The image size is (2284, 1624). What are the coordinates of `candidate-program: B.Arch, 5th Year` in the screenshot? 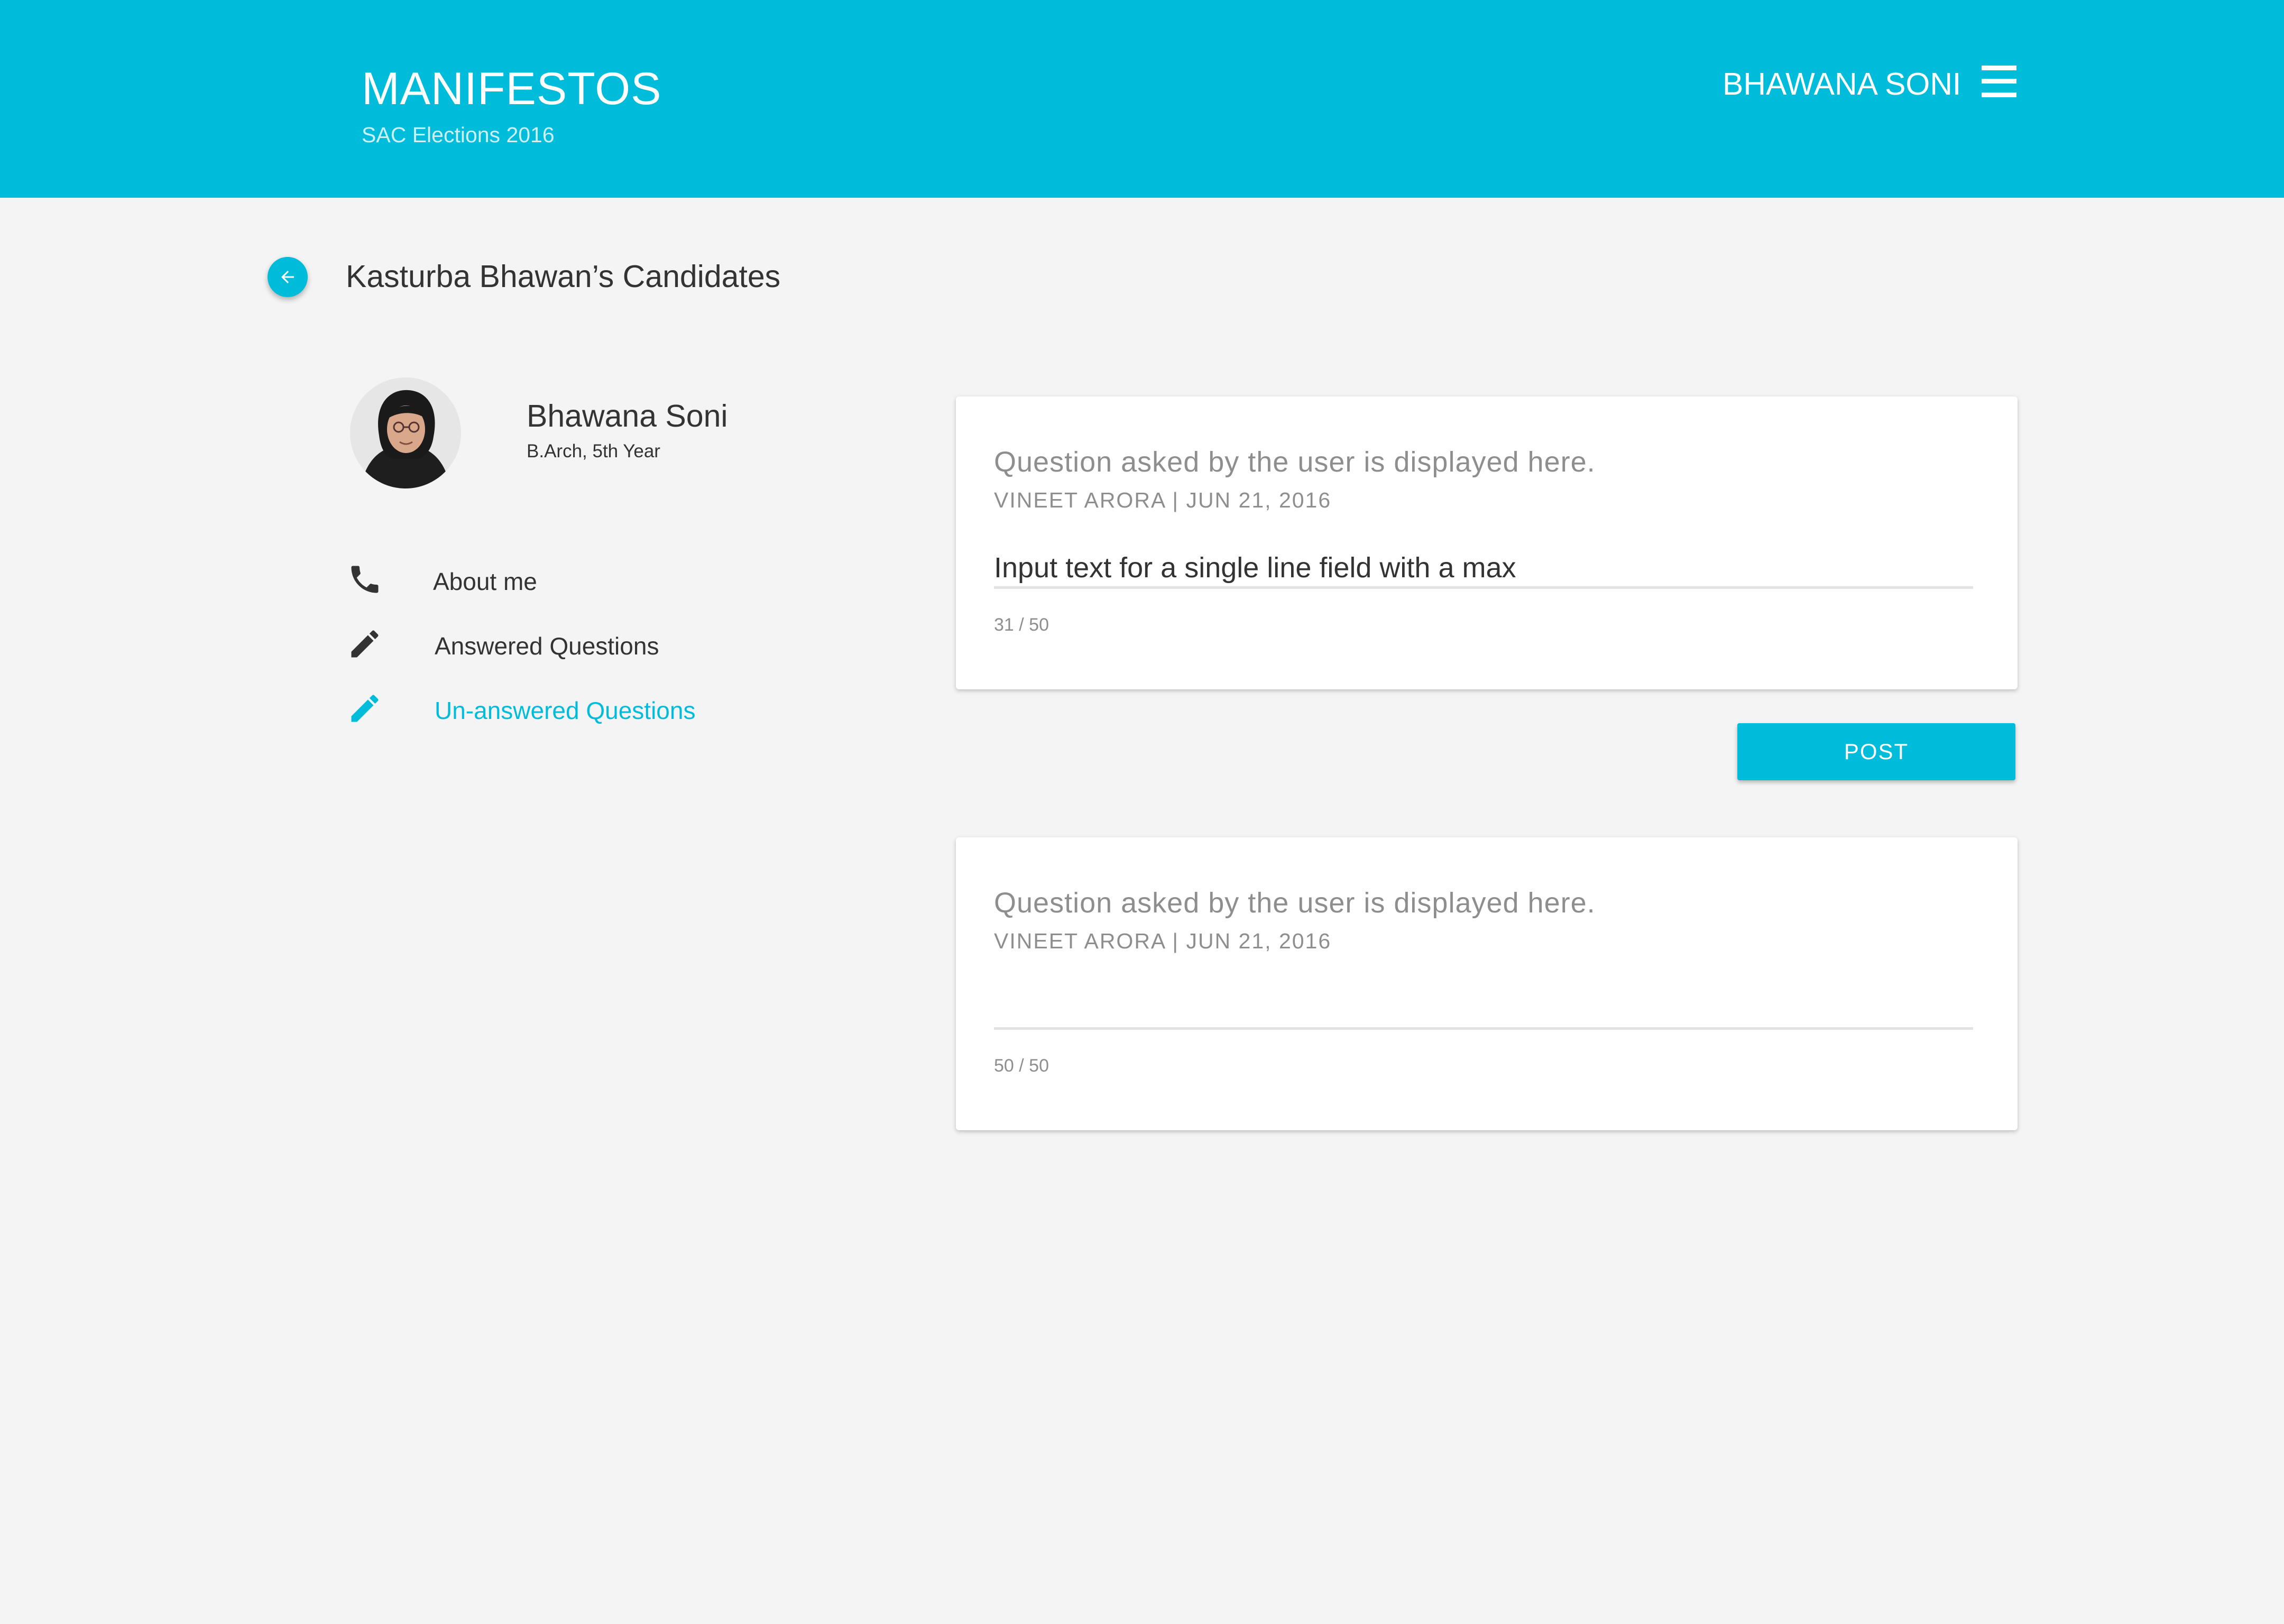 It's located at (593, 452).